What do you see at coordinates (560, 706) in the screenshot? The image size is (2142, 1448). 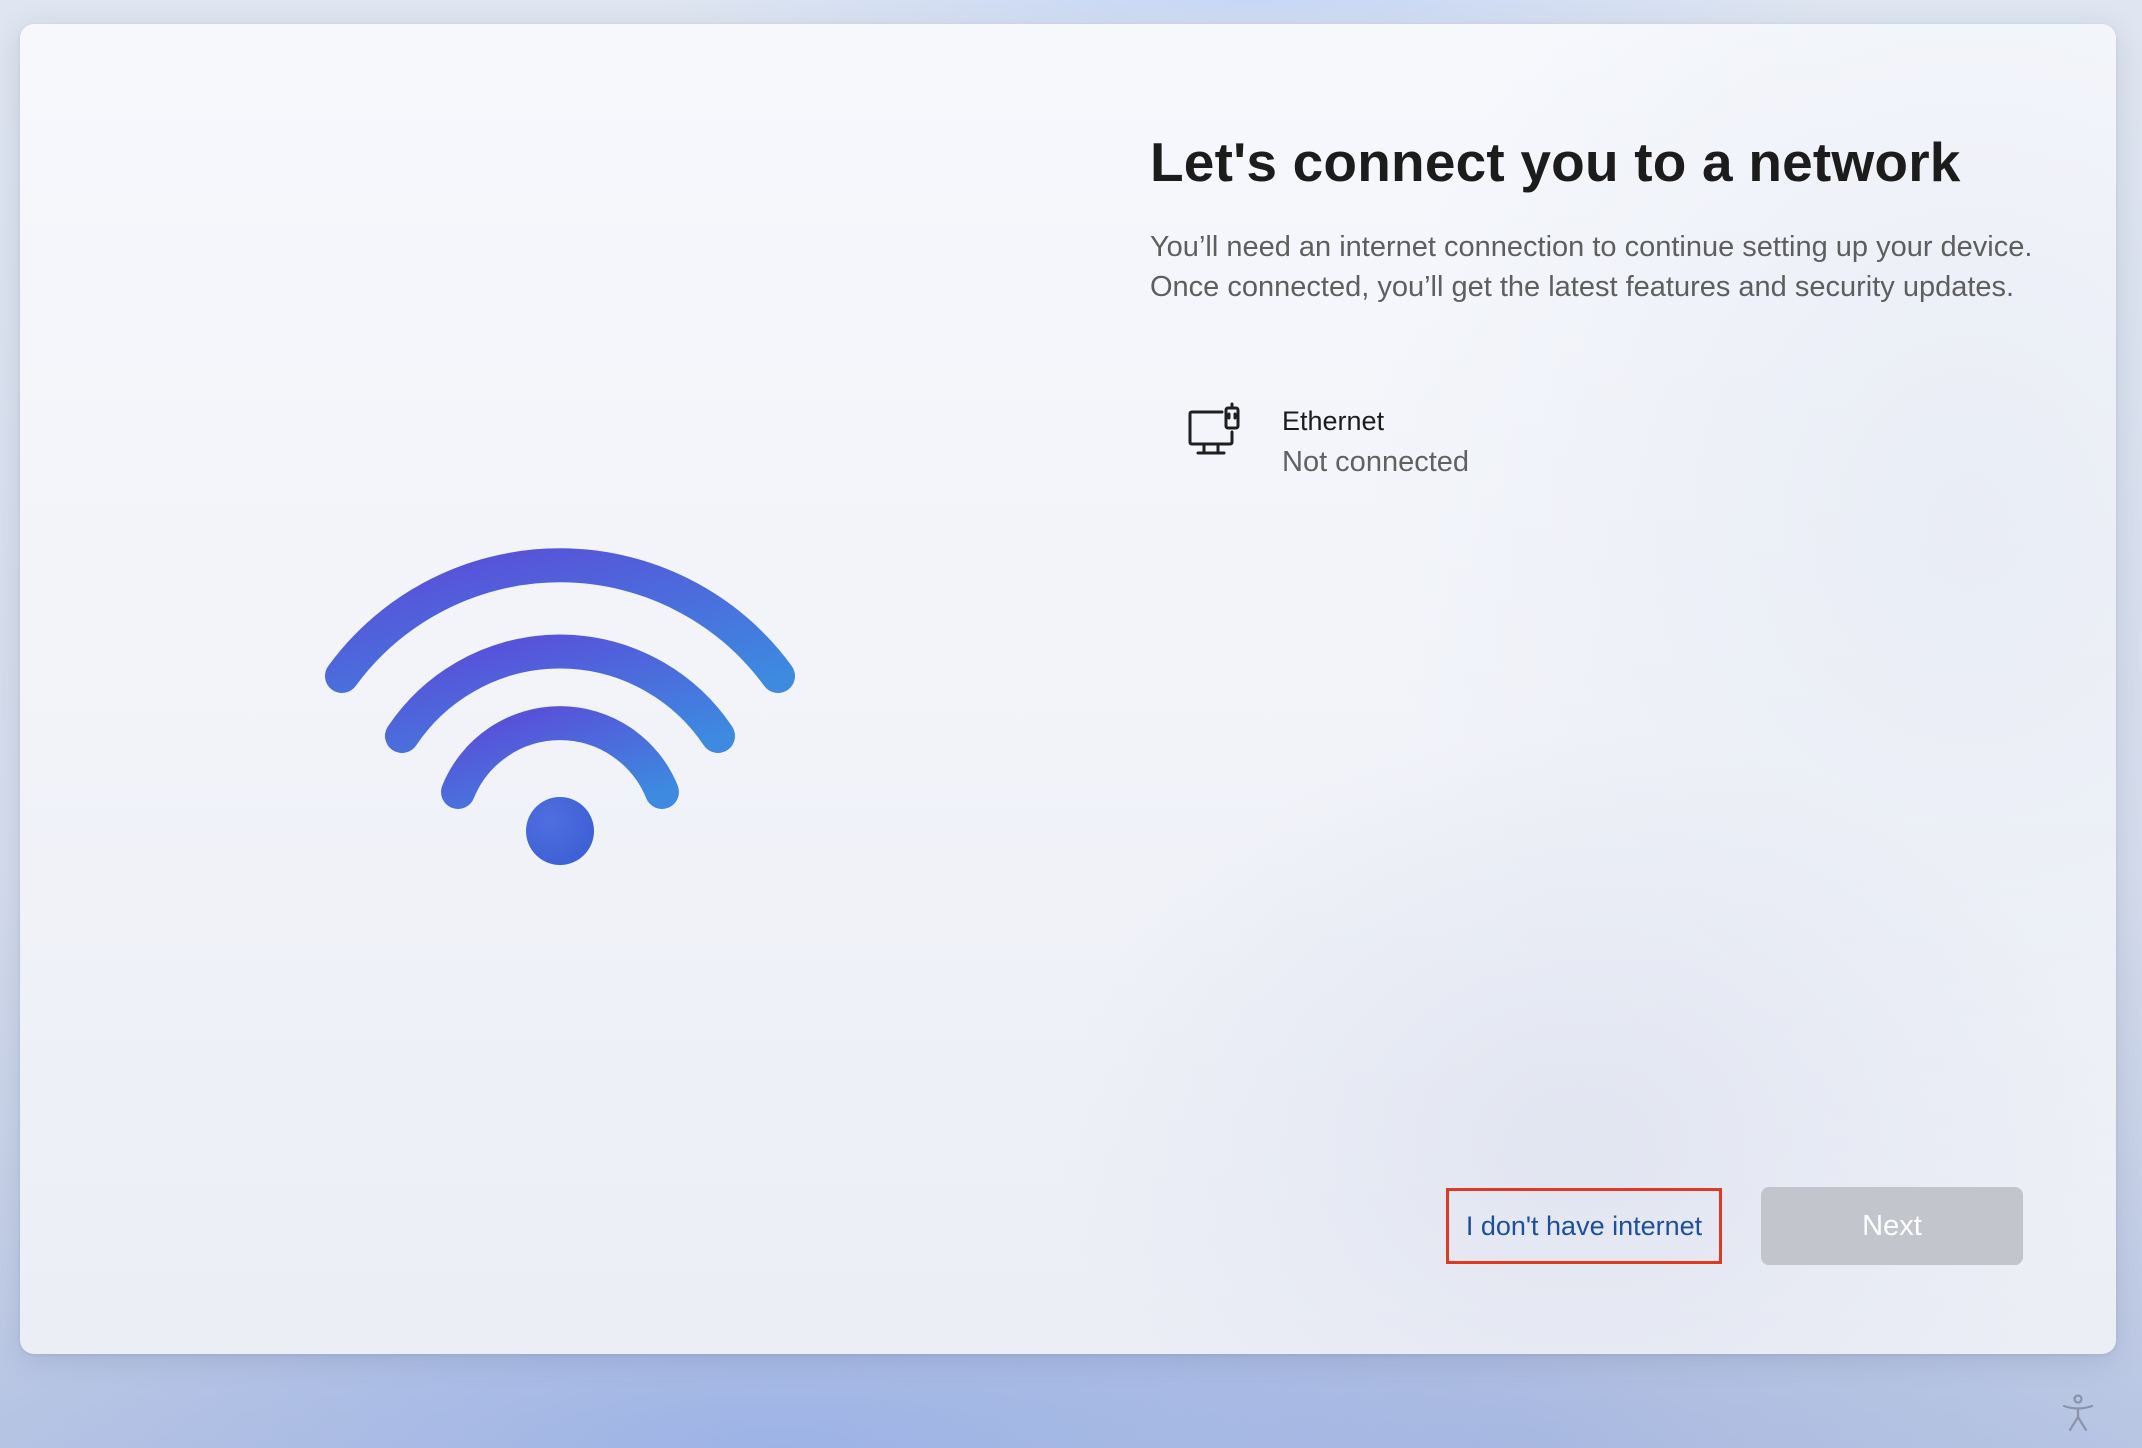 I see `wifi-icon` at bounding box center [560, 706].